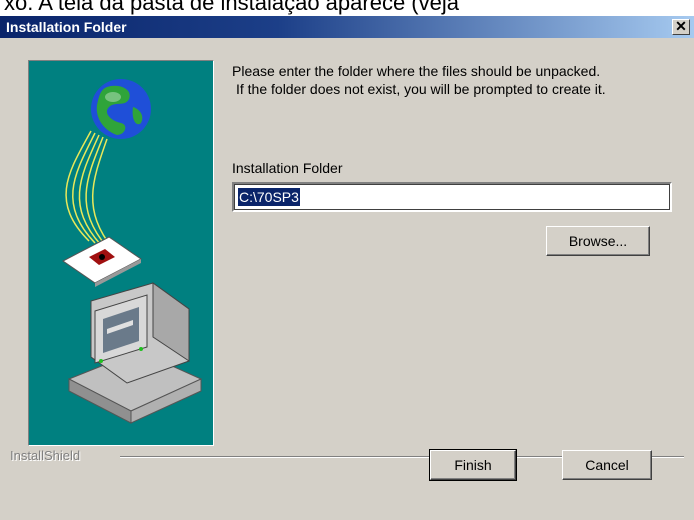 Image resolution: width=694 pixels, height=520 pixels. What do you see at coordinates (135, 353) in the screenshot?
I see `computer-icon` at bounding box center [135, 353].